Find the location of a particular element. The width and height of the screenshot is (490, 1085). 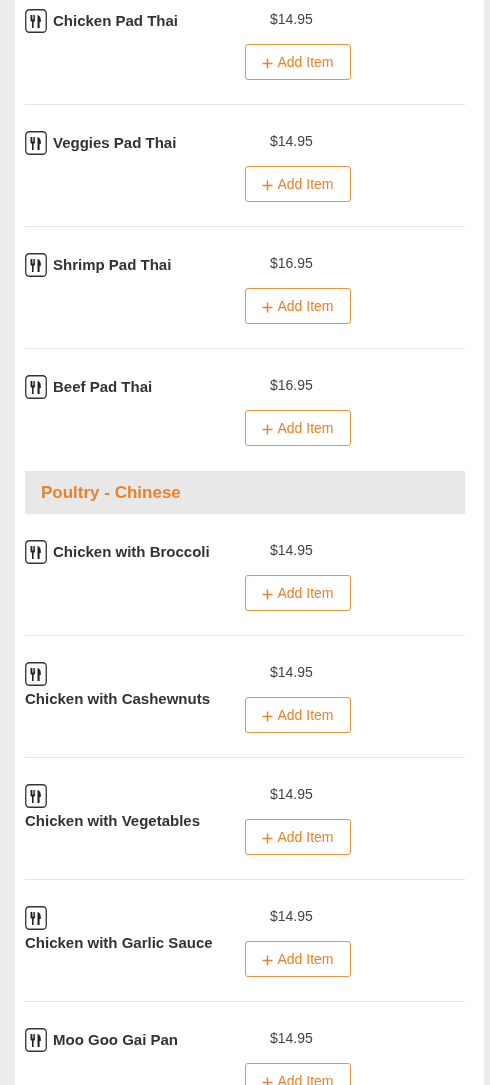

dish-name: Beef Pad Thai is located at coordinates (103, 387).